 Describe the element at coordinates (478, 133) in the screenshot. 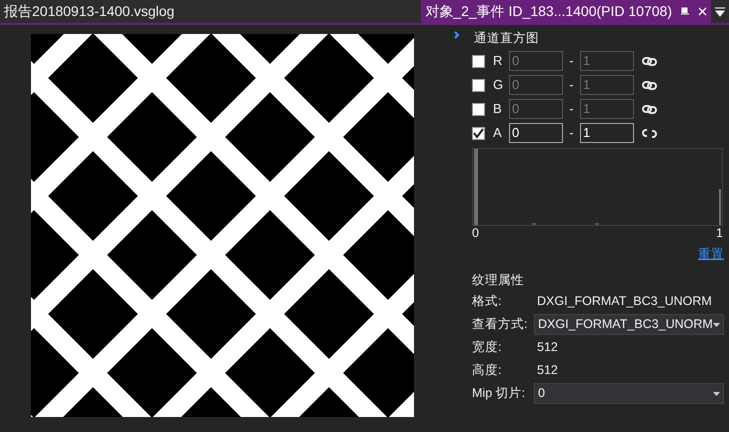

I see `channel-checkbox` at that location.